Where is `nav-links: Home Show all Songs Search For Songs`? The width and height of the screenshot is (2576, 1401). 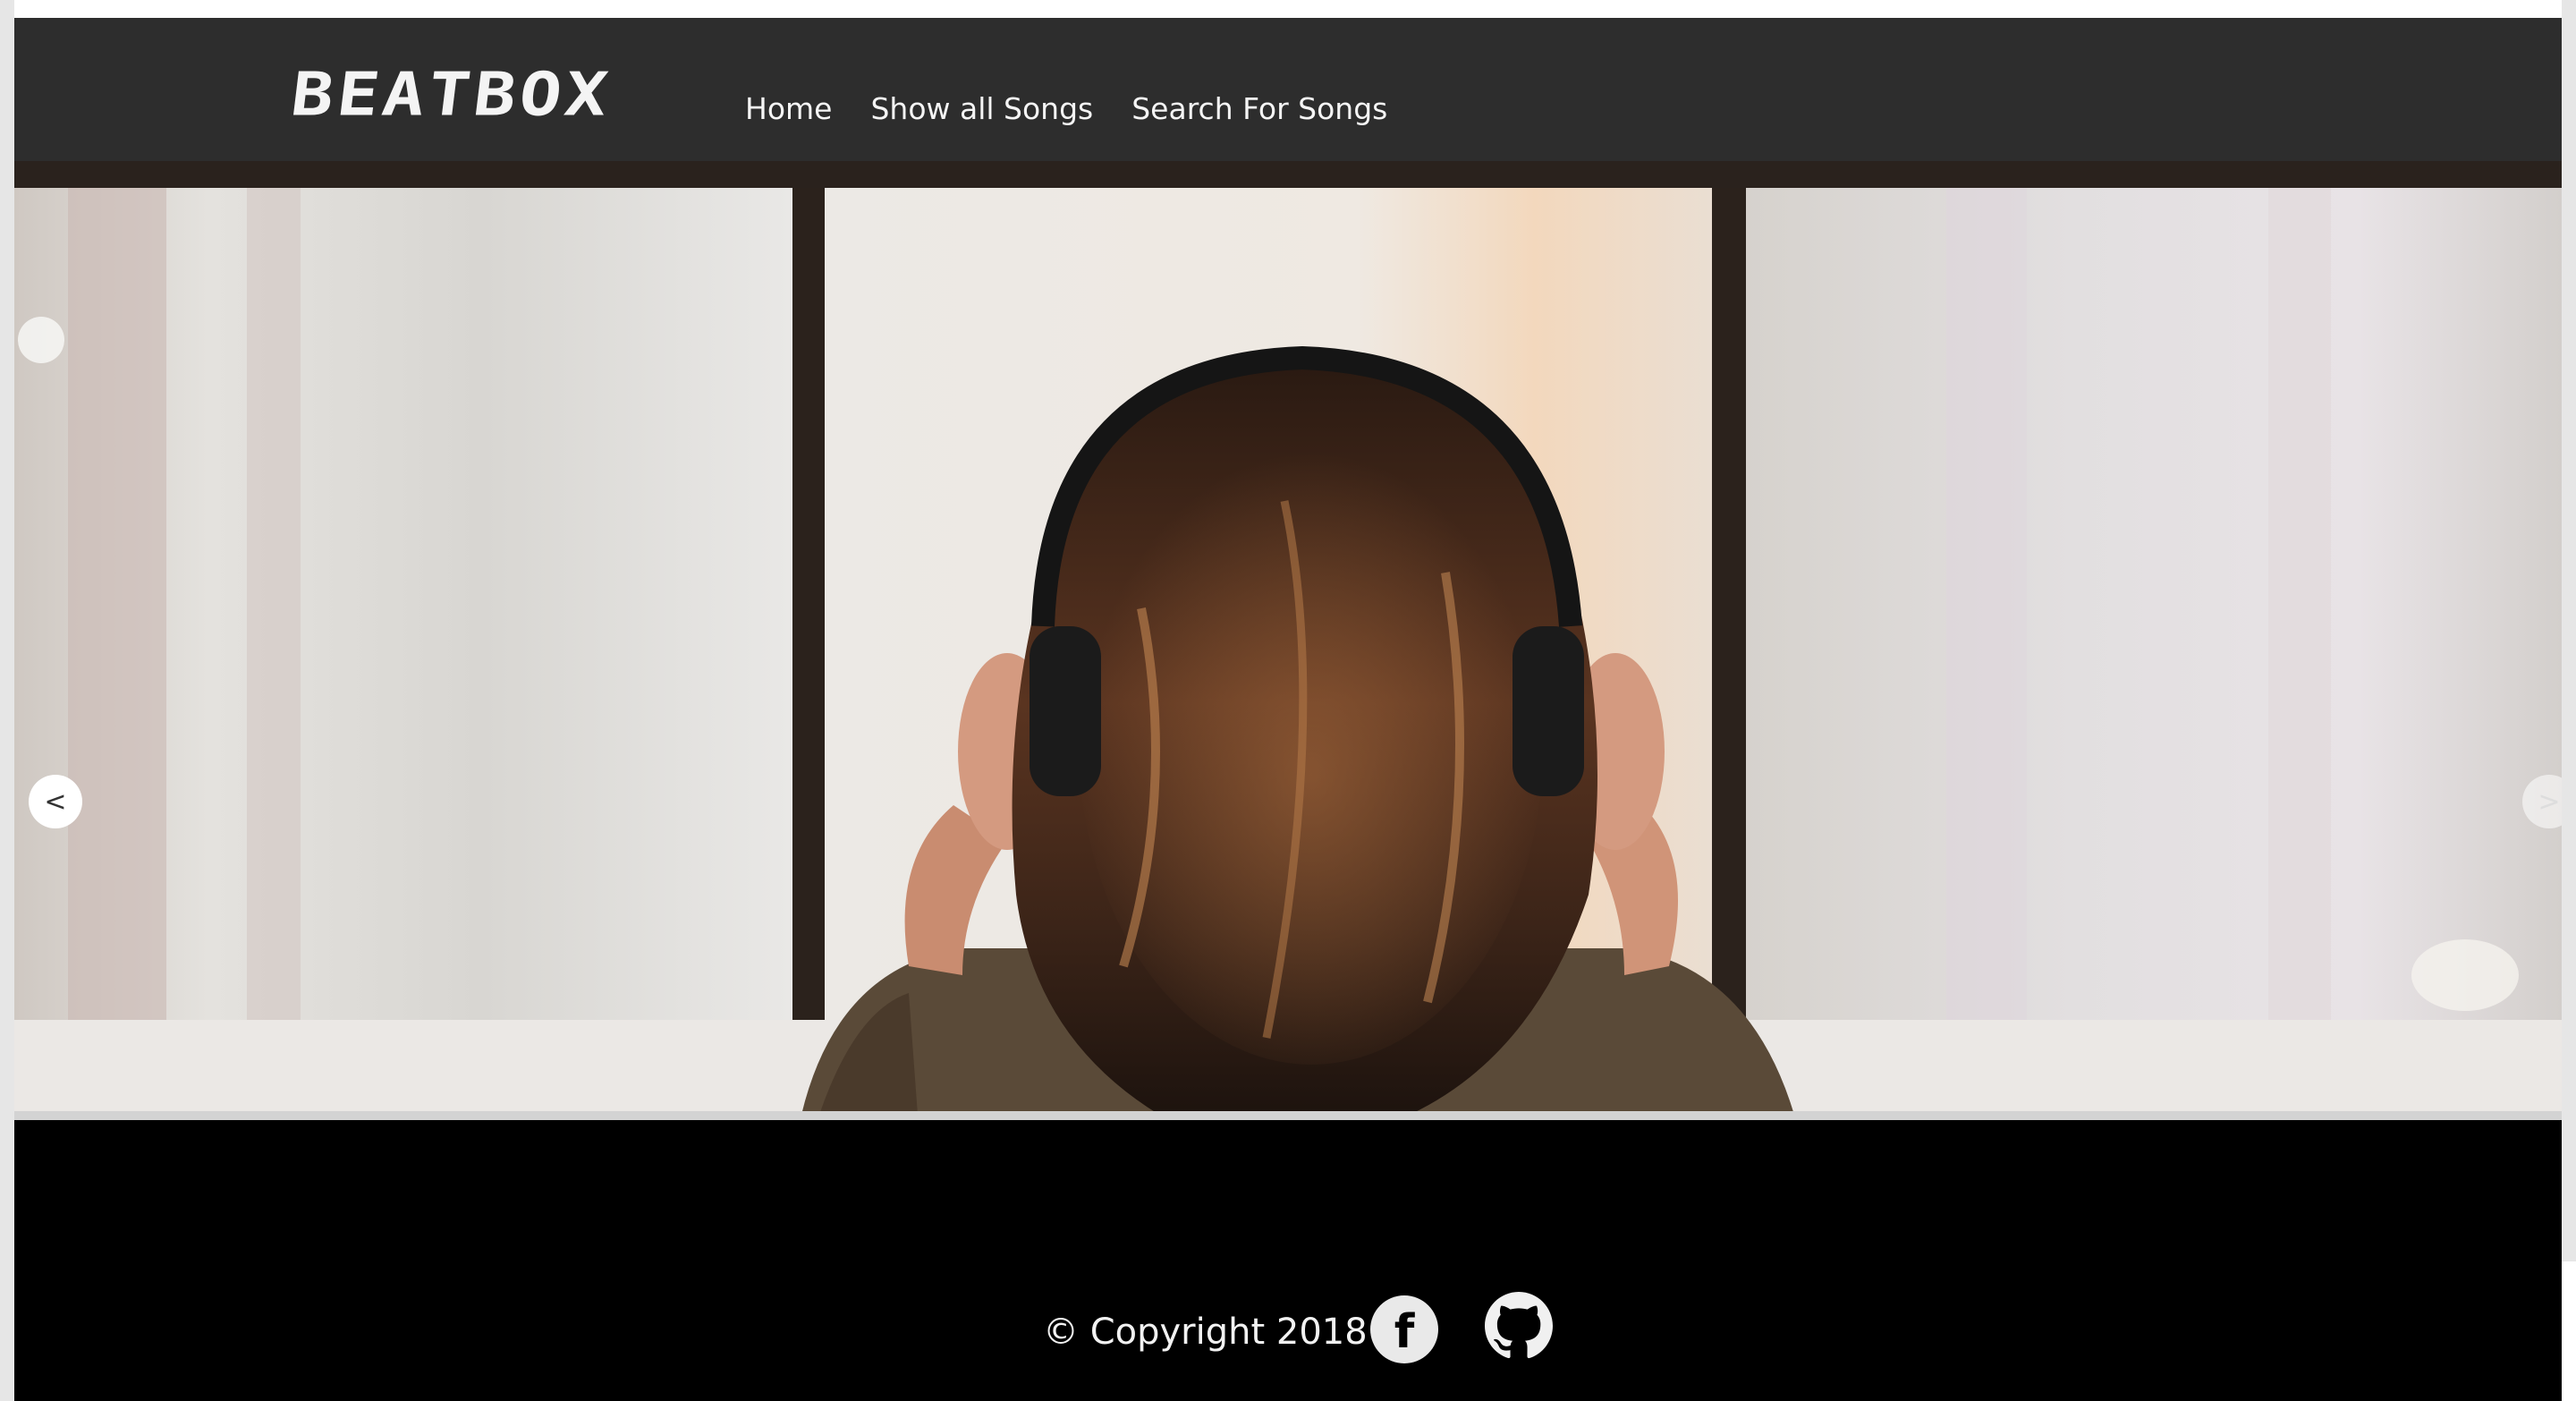
nav-links: Home Show all Songs Search For Songs is located at coordinates (1085, 108).